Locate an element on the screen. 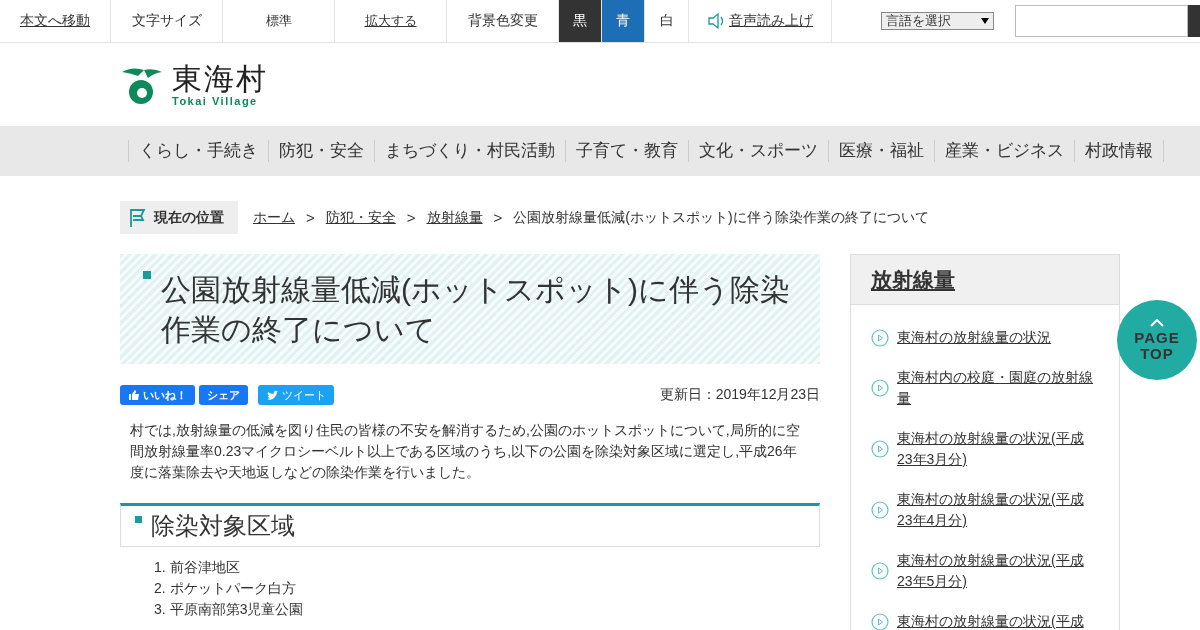 The height and width of the screenshot is (630, 1200). list-item: 平原南部第3児童公園 is located at coordinates (236, 609).